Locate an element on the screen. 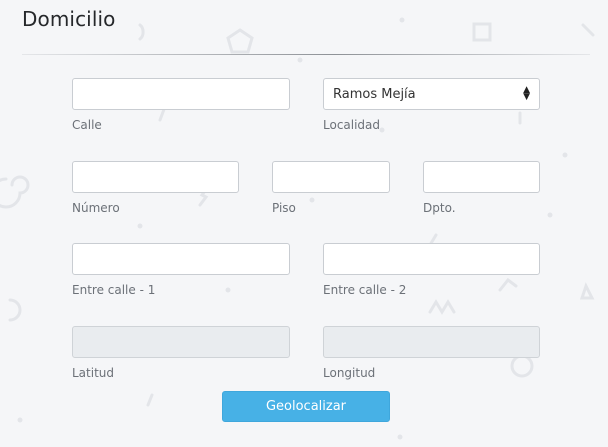 This screenshot has height=447, width=608. dpto-group: Dpto. is located at coordinates (481, 188).